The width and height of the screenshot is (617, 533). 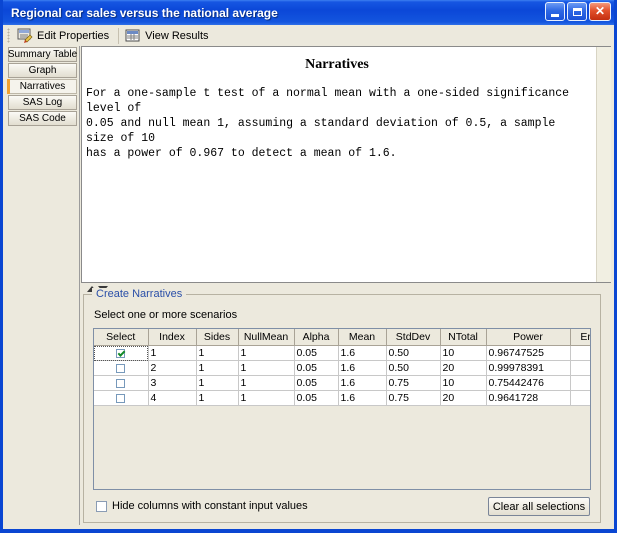 I want to click on table-row: 2 1 1 0.05 1.6 0.50 20 0.99978391, so click(x=342, y=368).